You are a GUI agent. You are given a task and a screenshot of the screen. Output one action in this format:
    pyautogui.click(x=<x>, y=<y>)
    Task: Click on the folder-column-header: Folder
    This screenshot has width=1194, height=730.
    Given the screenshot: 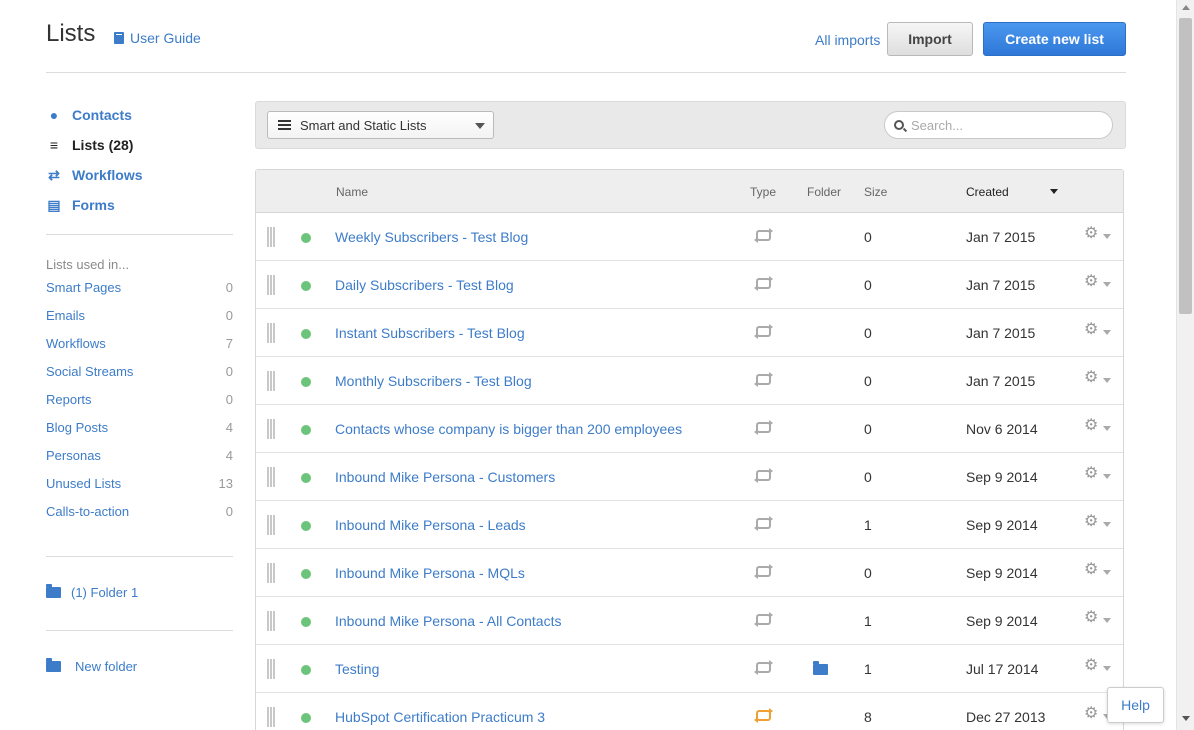 What is the action you would take?
    pyautogui.click(x=824, y=192)
    